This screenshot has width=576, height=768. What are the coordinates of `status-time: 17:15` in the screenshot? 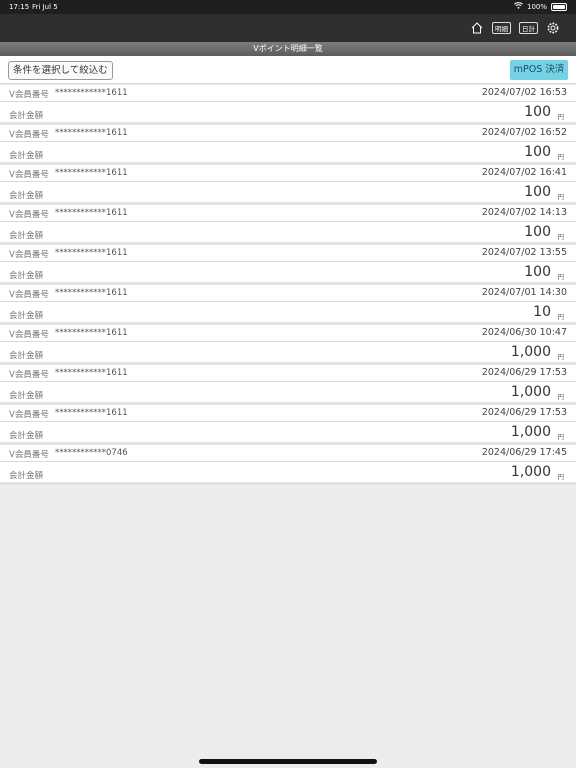 It's located at (19, 7).